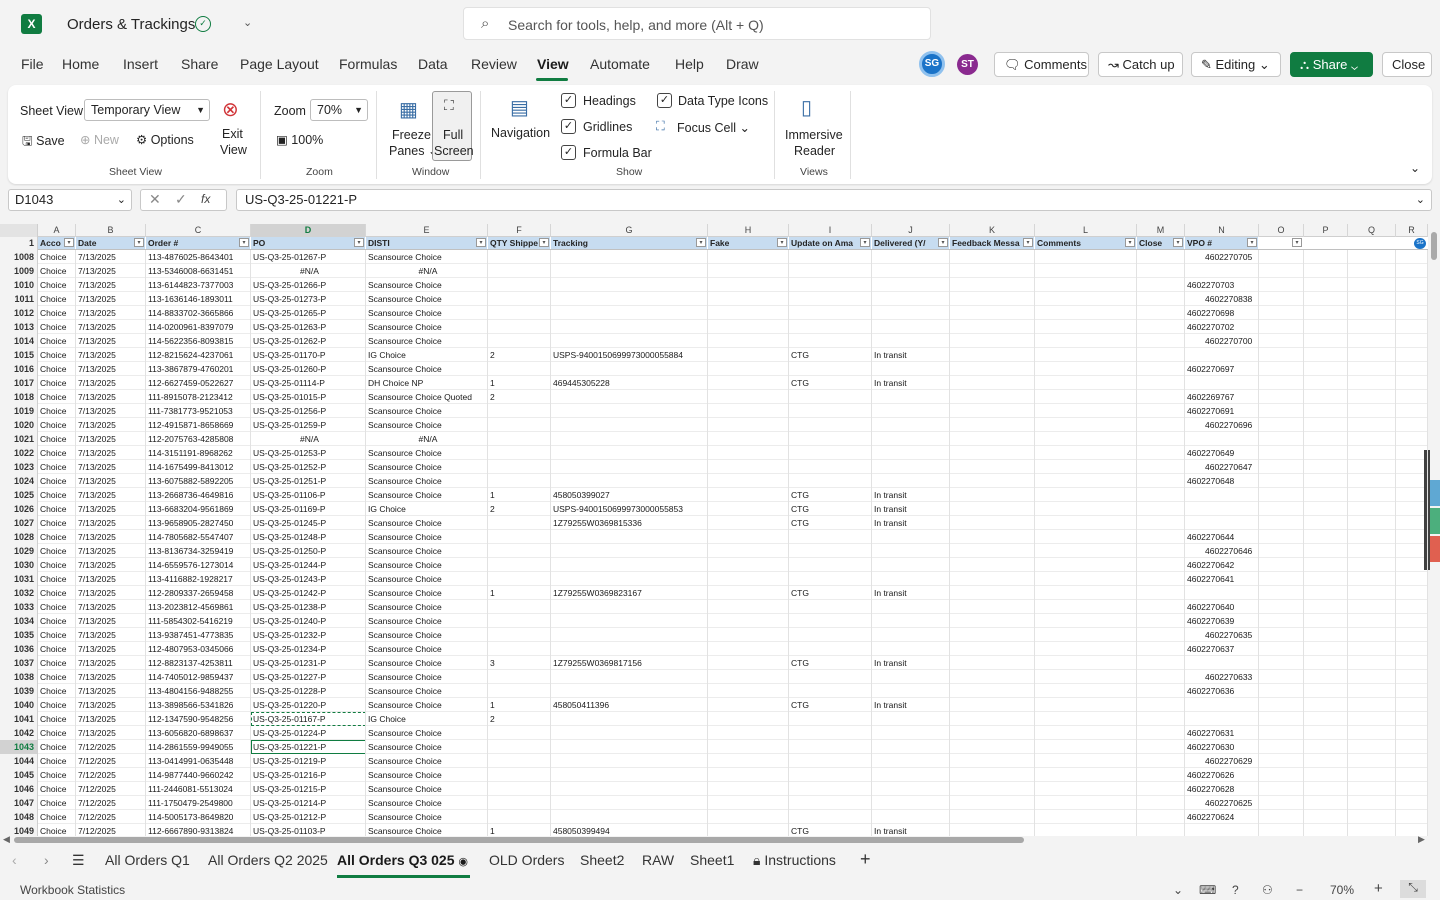 The height and width of the screenshot is (900, 1440). Describe the element at coordinates (199, 64) in the screenshot. I see `menu-share: Share` at that location.